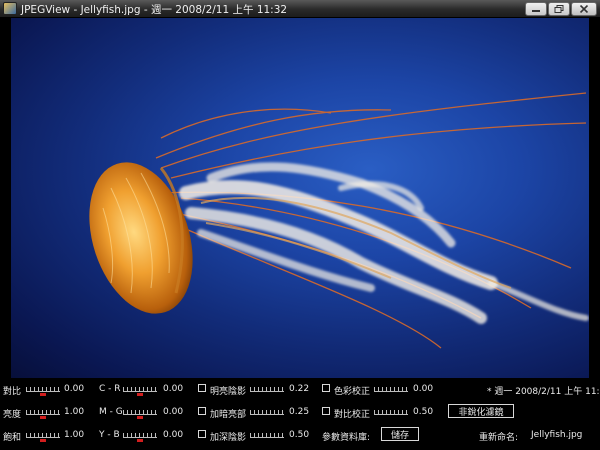  Describe the element at coordinates (267, 411) in the screenshot. I see `brighten-highlights-slider` at that location.